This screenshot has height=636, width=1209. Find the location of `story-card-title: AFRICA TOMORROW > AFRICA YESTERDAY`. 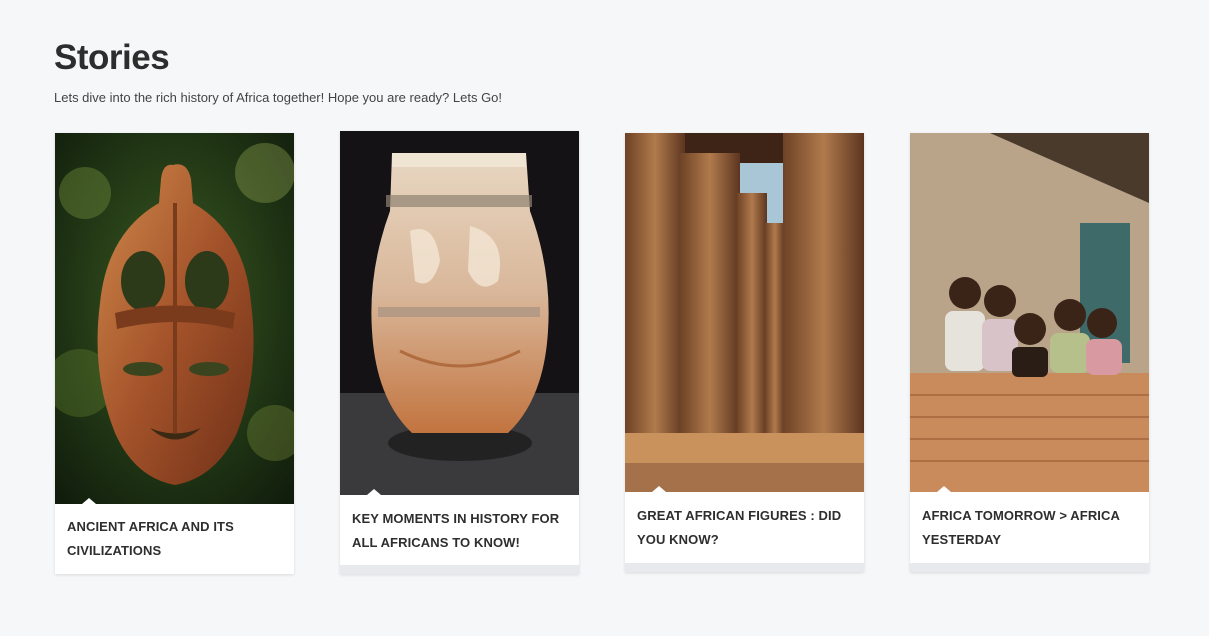

story-card-title: AFRICA TOMORROW > AFRICA YESTERDAY is located at coordinates (1029, 528).